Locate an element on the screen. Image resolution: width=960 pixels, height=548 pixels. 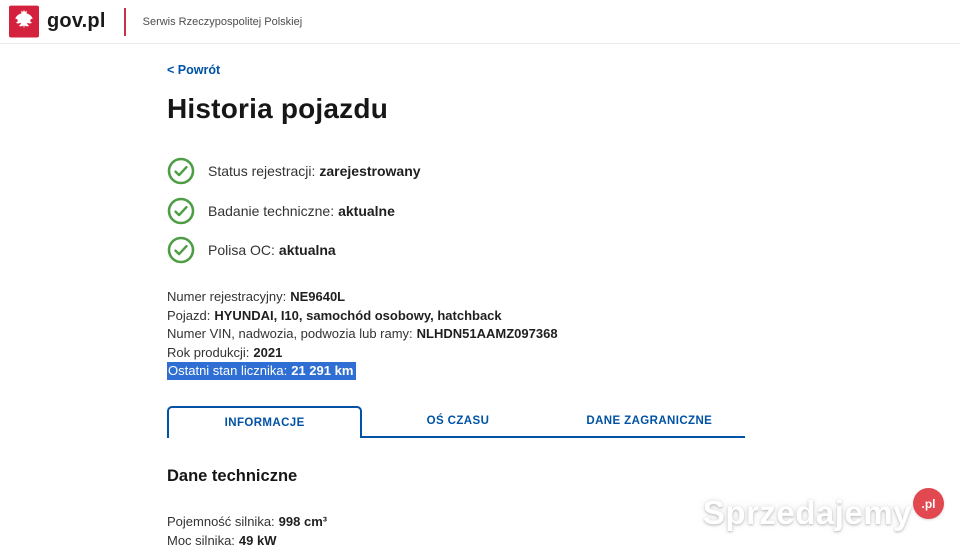
status-text: Status rejestracji: zarejestrowany is located at coordinates (314, 171).